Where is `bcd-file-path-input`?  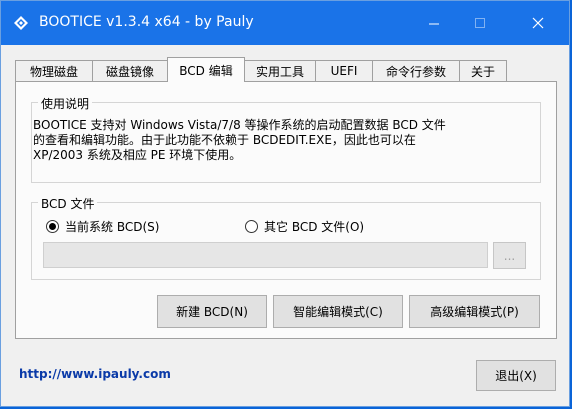 bcd-file-path-input is located at coordinates (265, 255).